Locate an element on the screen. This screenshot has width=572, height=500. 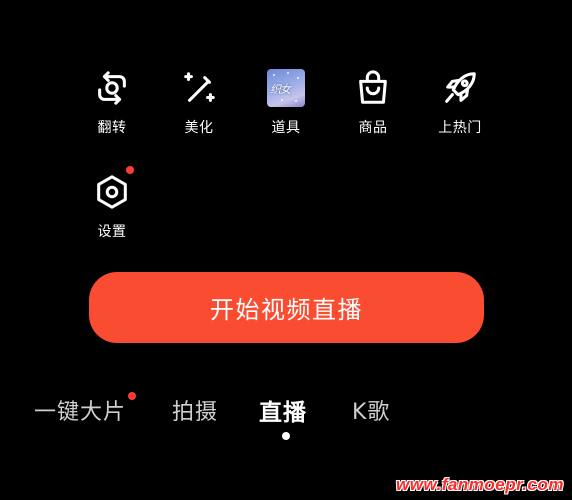
mode-tab-shoot: 拍摄 is located at coordinates (195, 410).